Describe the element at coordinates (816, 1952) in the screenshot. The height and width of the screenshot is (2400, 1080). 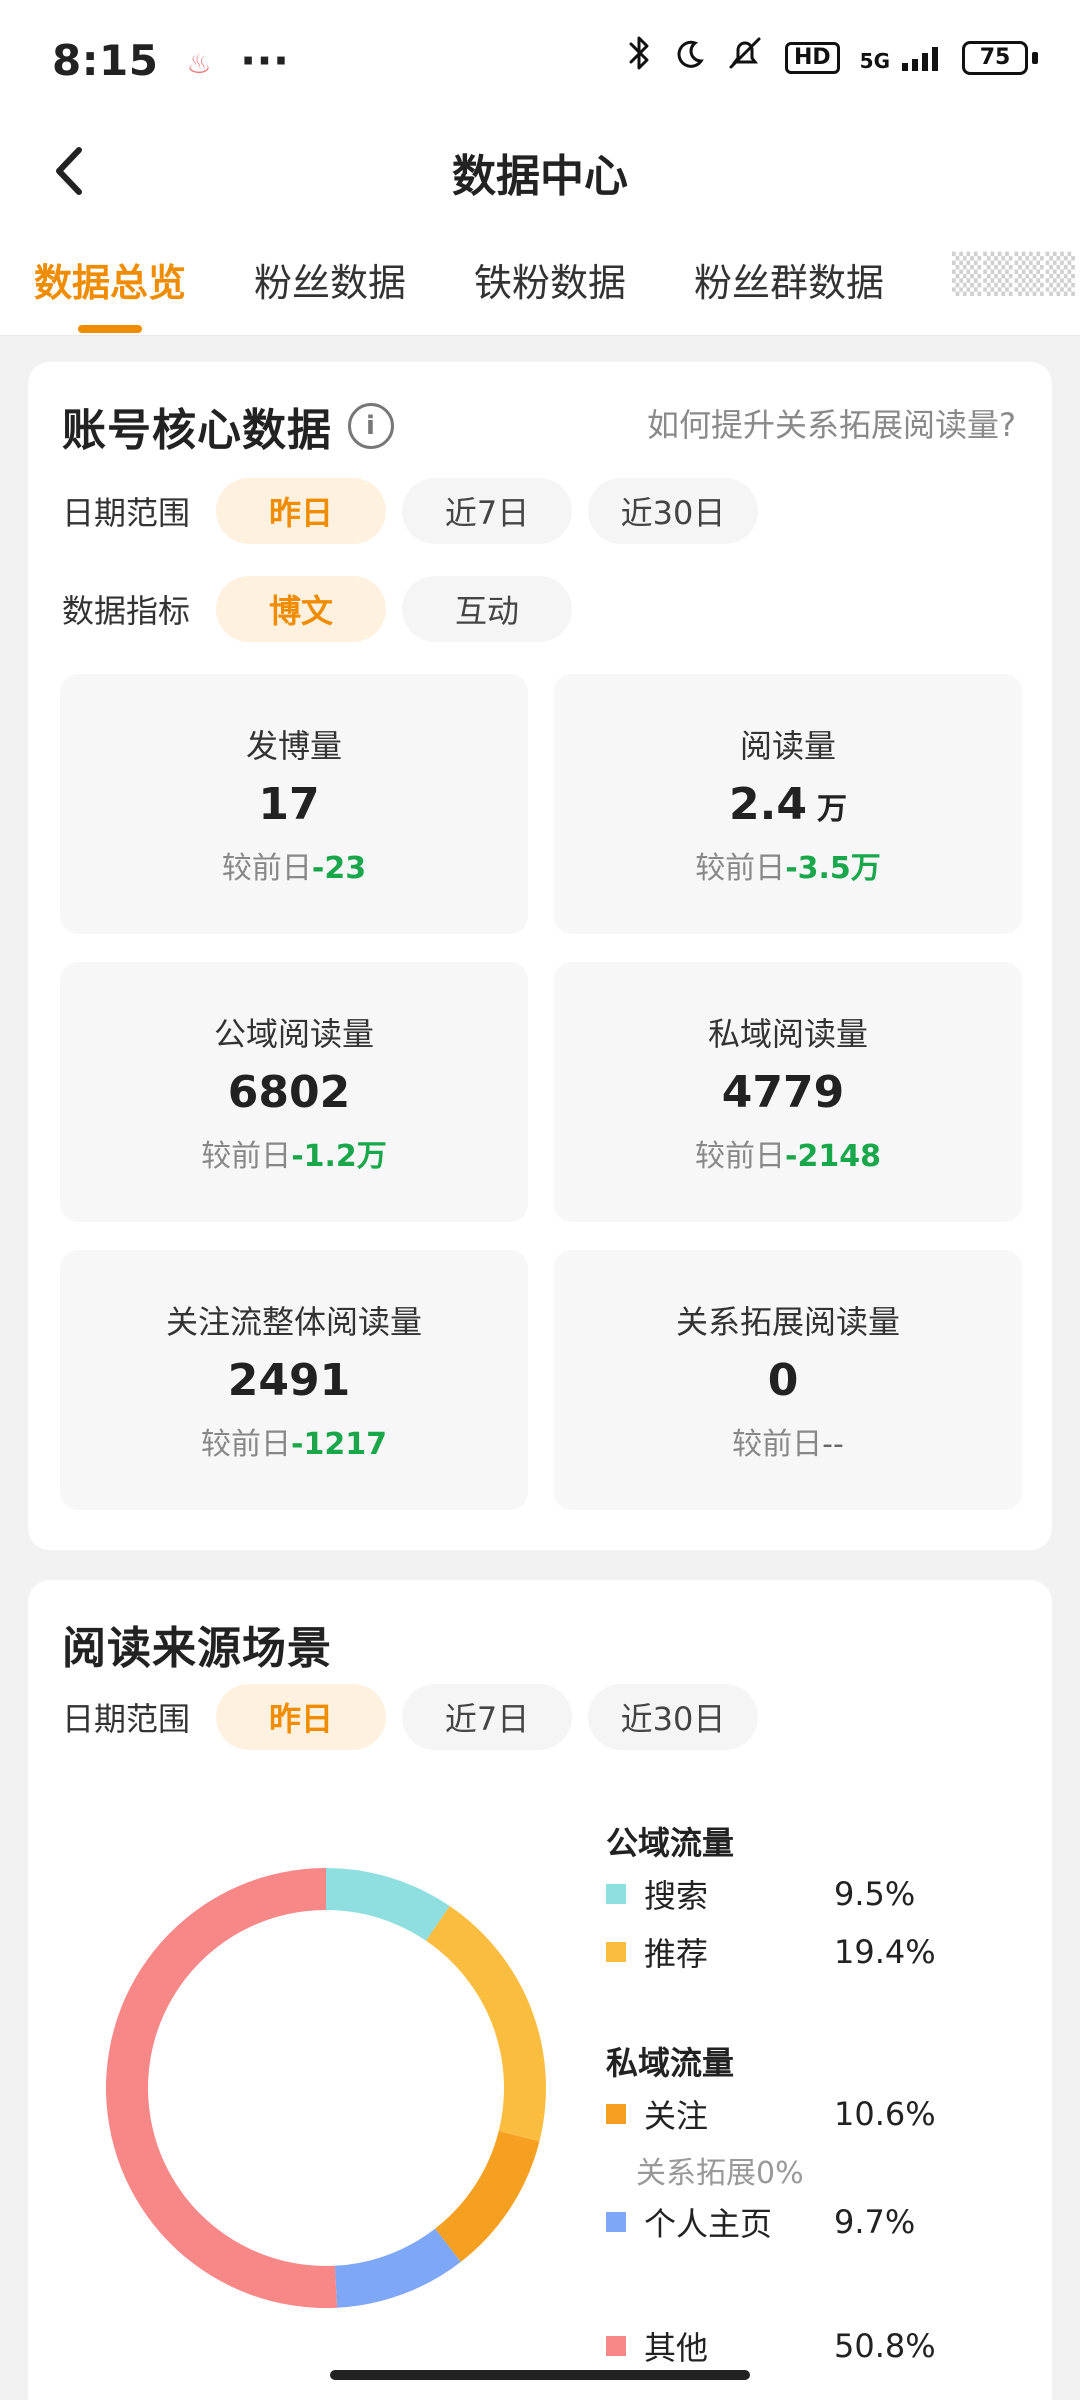
I see `legend-item-recommend: 推荐 19.4%` at that location.